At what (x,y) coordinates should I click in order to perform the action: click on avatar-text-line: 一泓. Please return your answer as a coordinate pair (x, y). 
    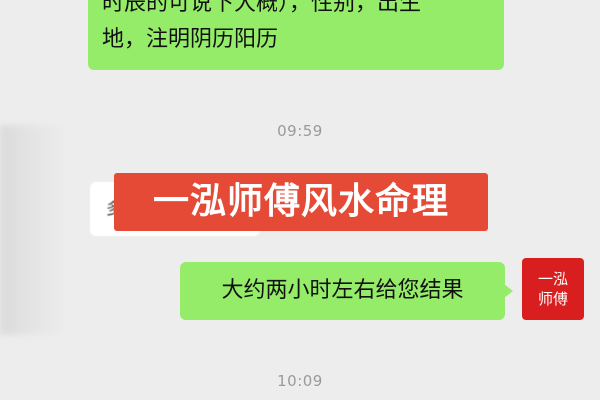
    Looking at the image, I should click on (552, 279).